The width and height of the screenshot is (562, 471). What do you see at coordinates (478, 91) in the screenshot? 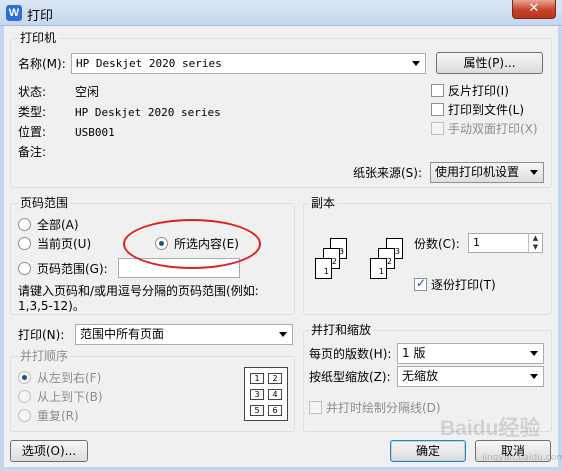
I see `reverse-print-label: 反片打印(I)` at bounding box center [478, 91].